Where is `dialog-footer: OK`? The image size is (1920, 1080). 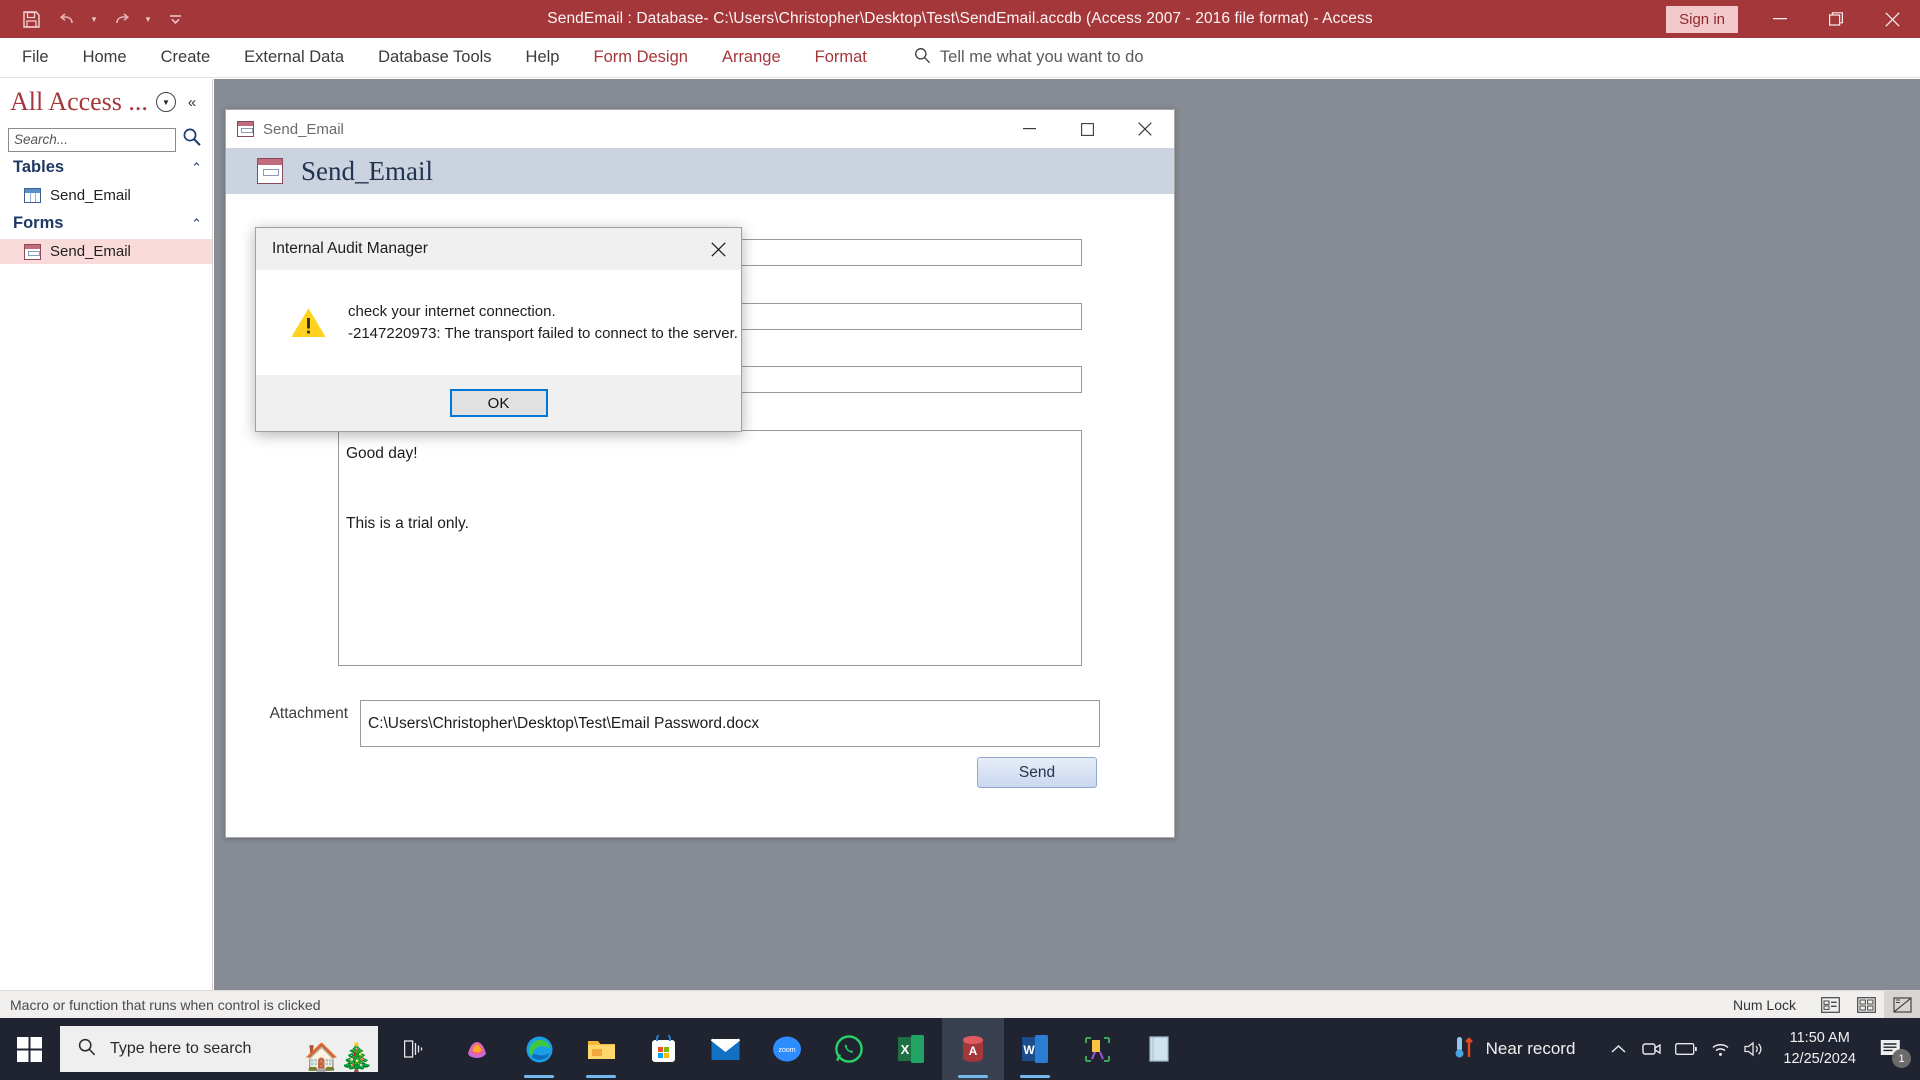
dialog-footer: OK is located at coordinates (498, 403).